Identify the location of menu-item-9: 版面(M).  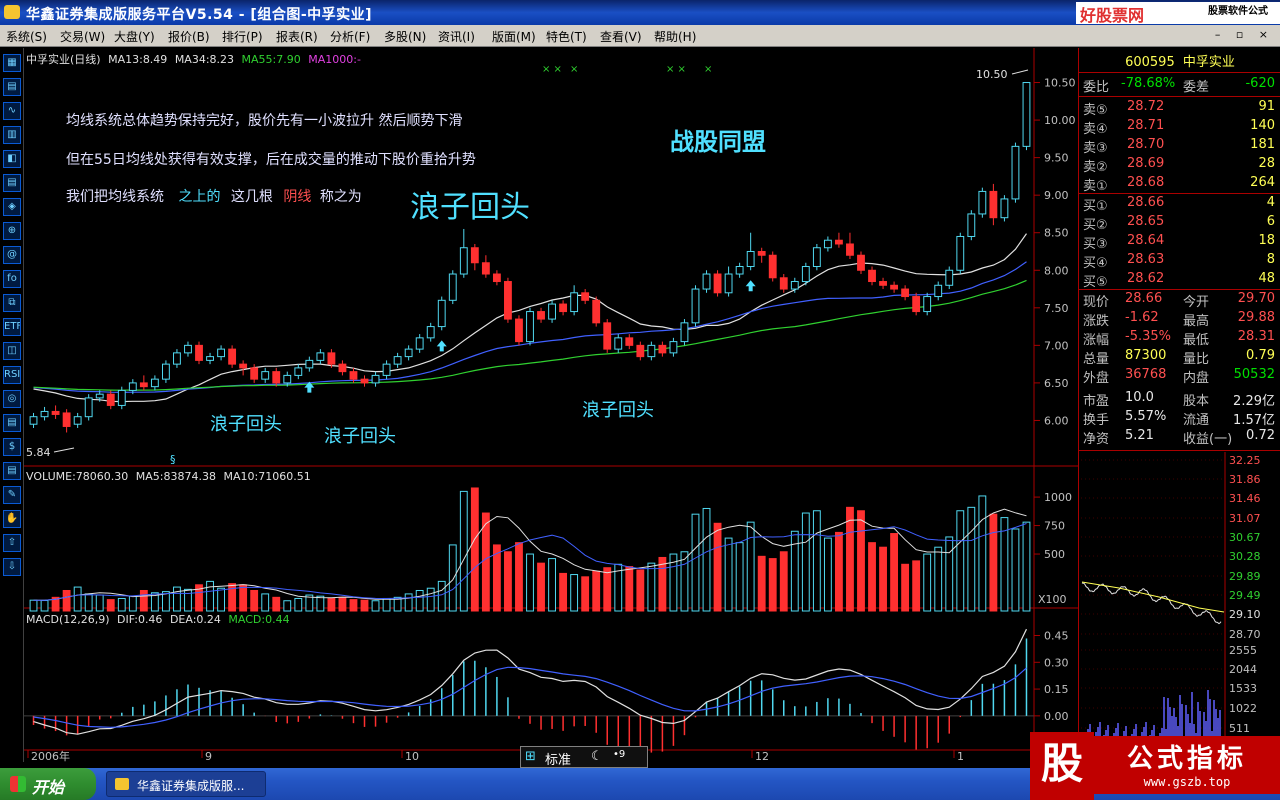
(514, 36).